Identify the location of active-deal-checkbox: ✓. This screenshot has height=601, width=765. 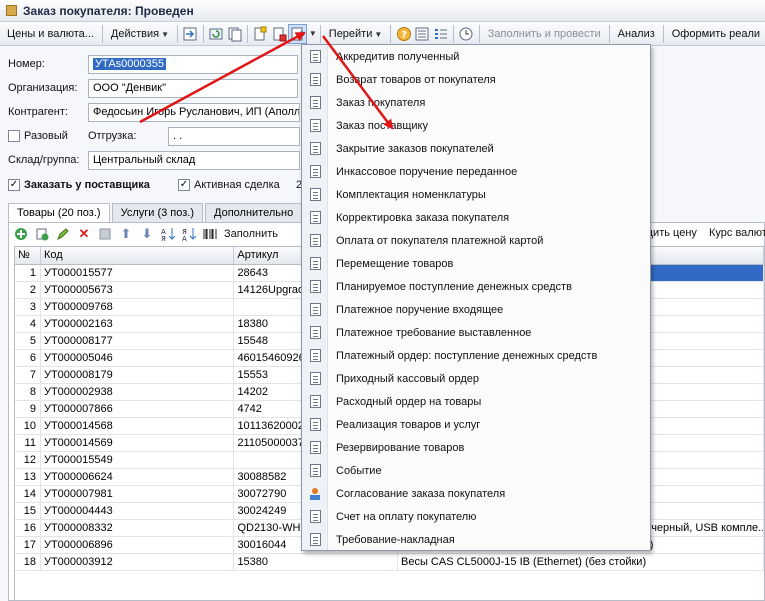
(184, 185).